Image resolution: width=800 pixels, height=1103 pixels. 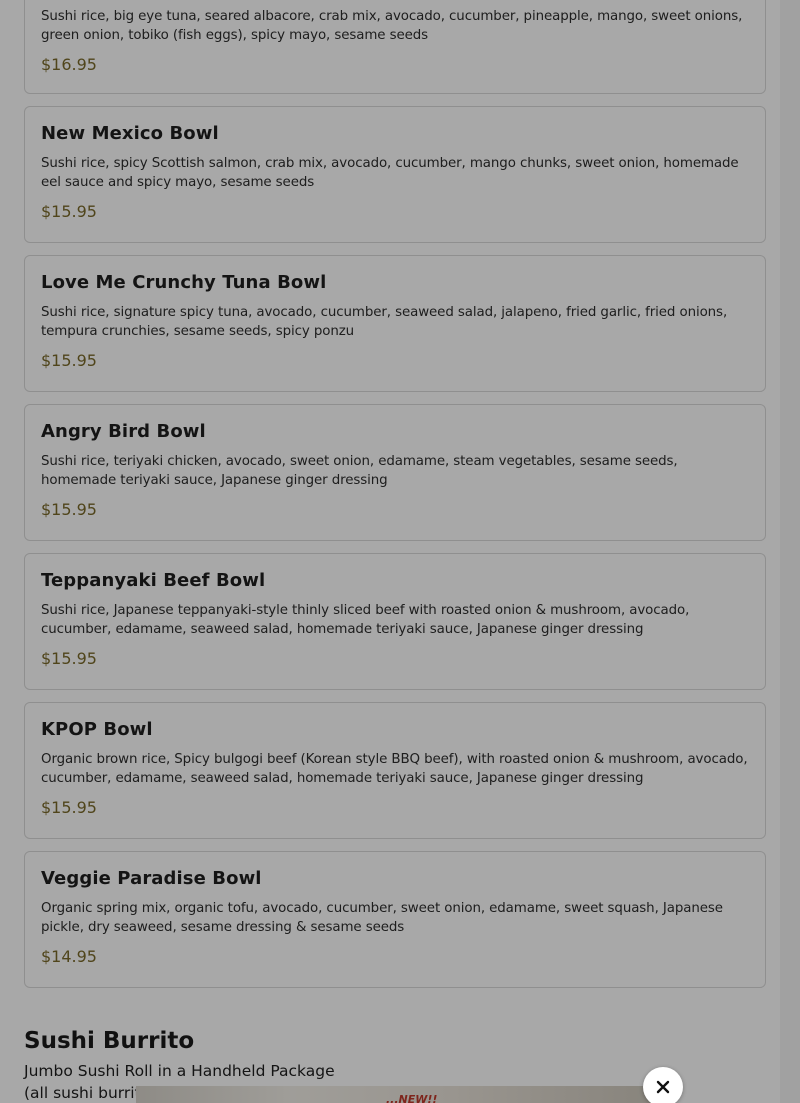 I want to click on close-button, so click(x=663, y=1085).